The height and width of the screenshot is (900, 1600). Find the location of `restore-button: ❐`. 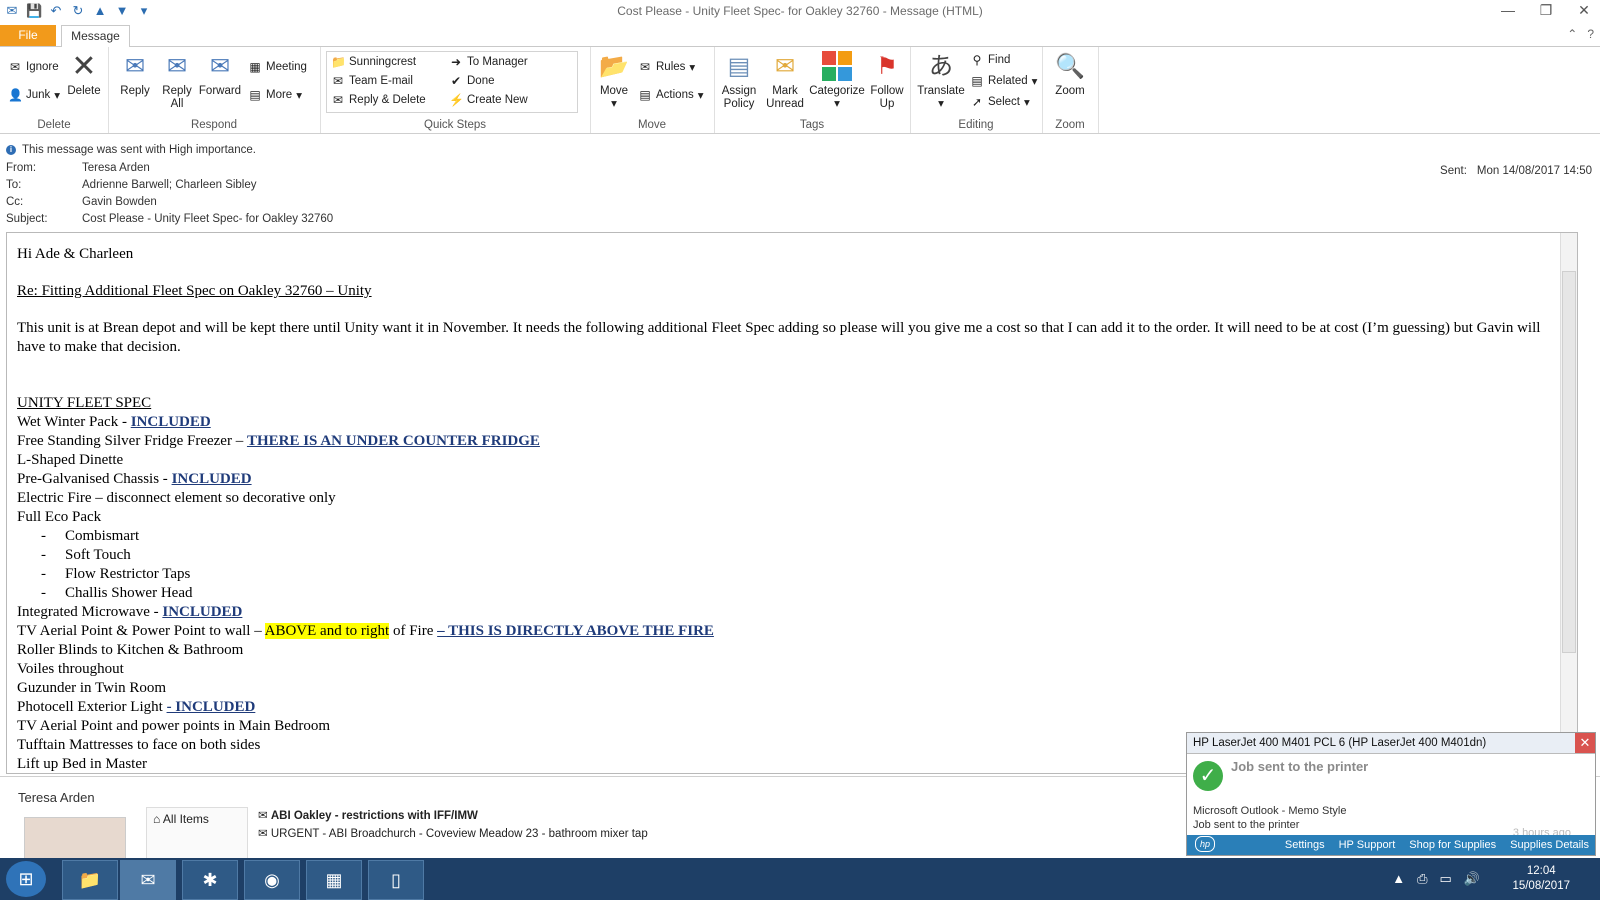

restore-button: ❐ is located at coordinates (1546, 10).